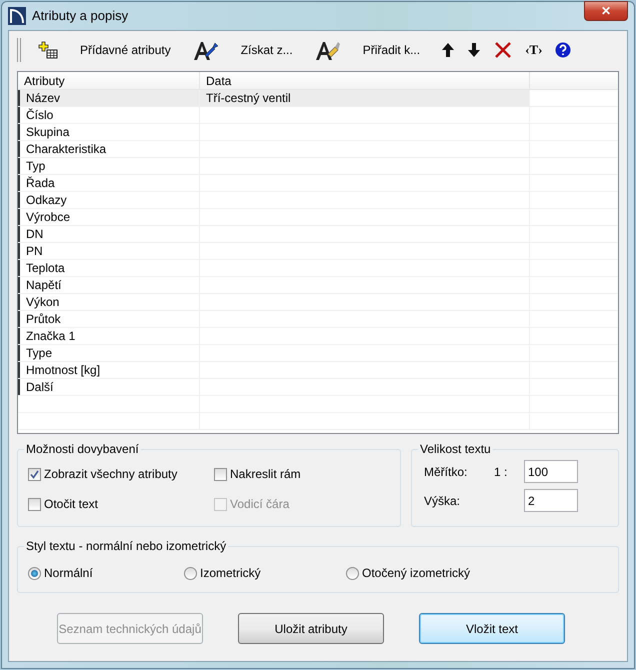 The image size is (636, 670). What do you see at coordinates (205, 50) in the screenshot?
I see `letter-eyedropper-icon` at bounding box center [205, 50].